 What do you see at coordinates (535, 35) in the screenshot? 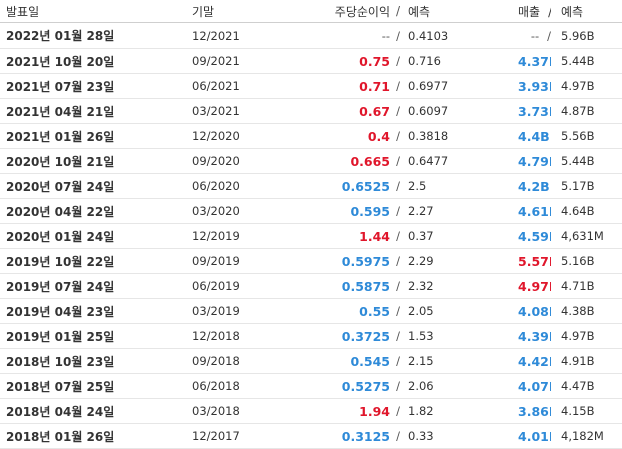
I see `revenue-value: --` at bounding box center [535, 35].